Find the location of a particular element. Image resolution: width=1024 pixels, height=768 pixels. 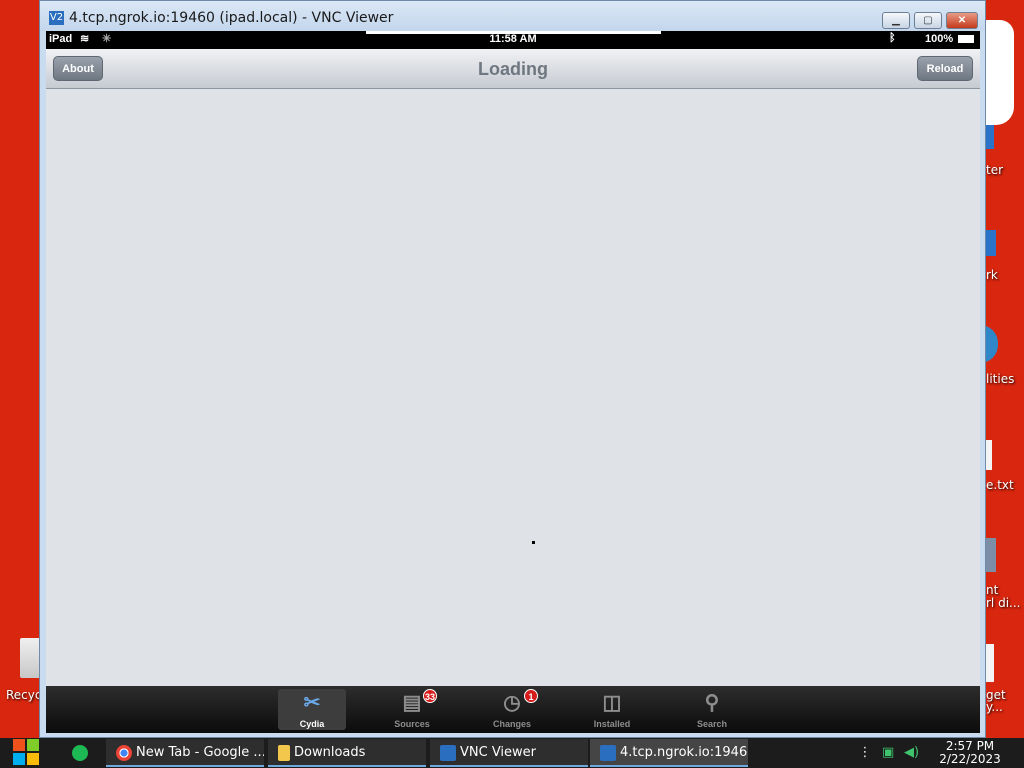

changes-badge: 1 is located at coordinates (531, 696).